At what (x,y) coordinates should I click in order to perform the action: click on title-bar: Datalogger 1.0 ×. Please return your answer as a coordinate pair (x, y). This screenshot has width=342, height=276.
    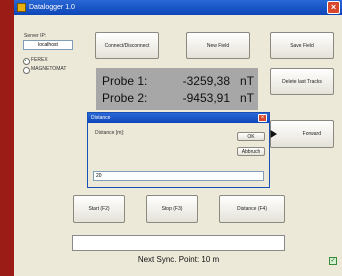
    Looking at the image, I should click on (178, 7).